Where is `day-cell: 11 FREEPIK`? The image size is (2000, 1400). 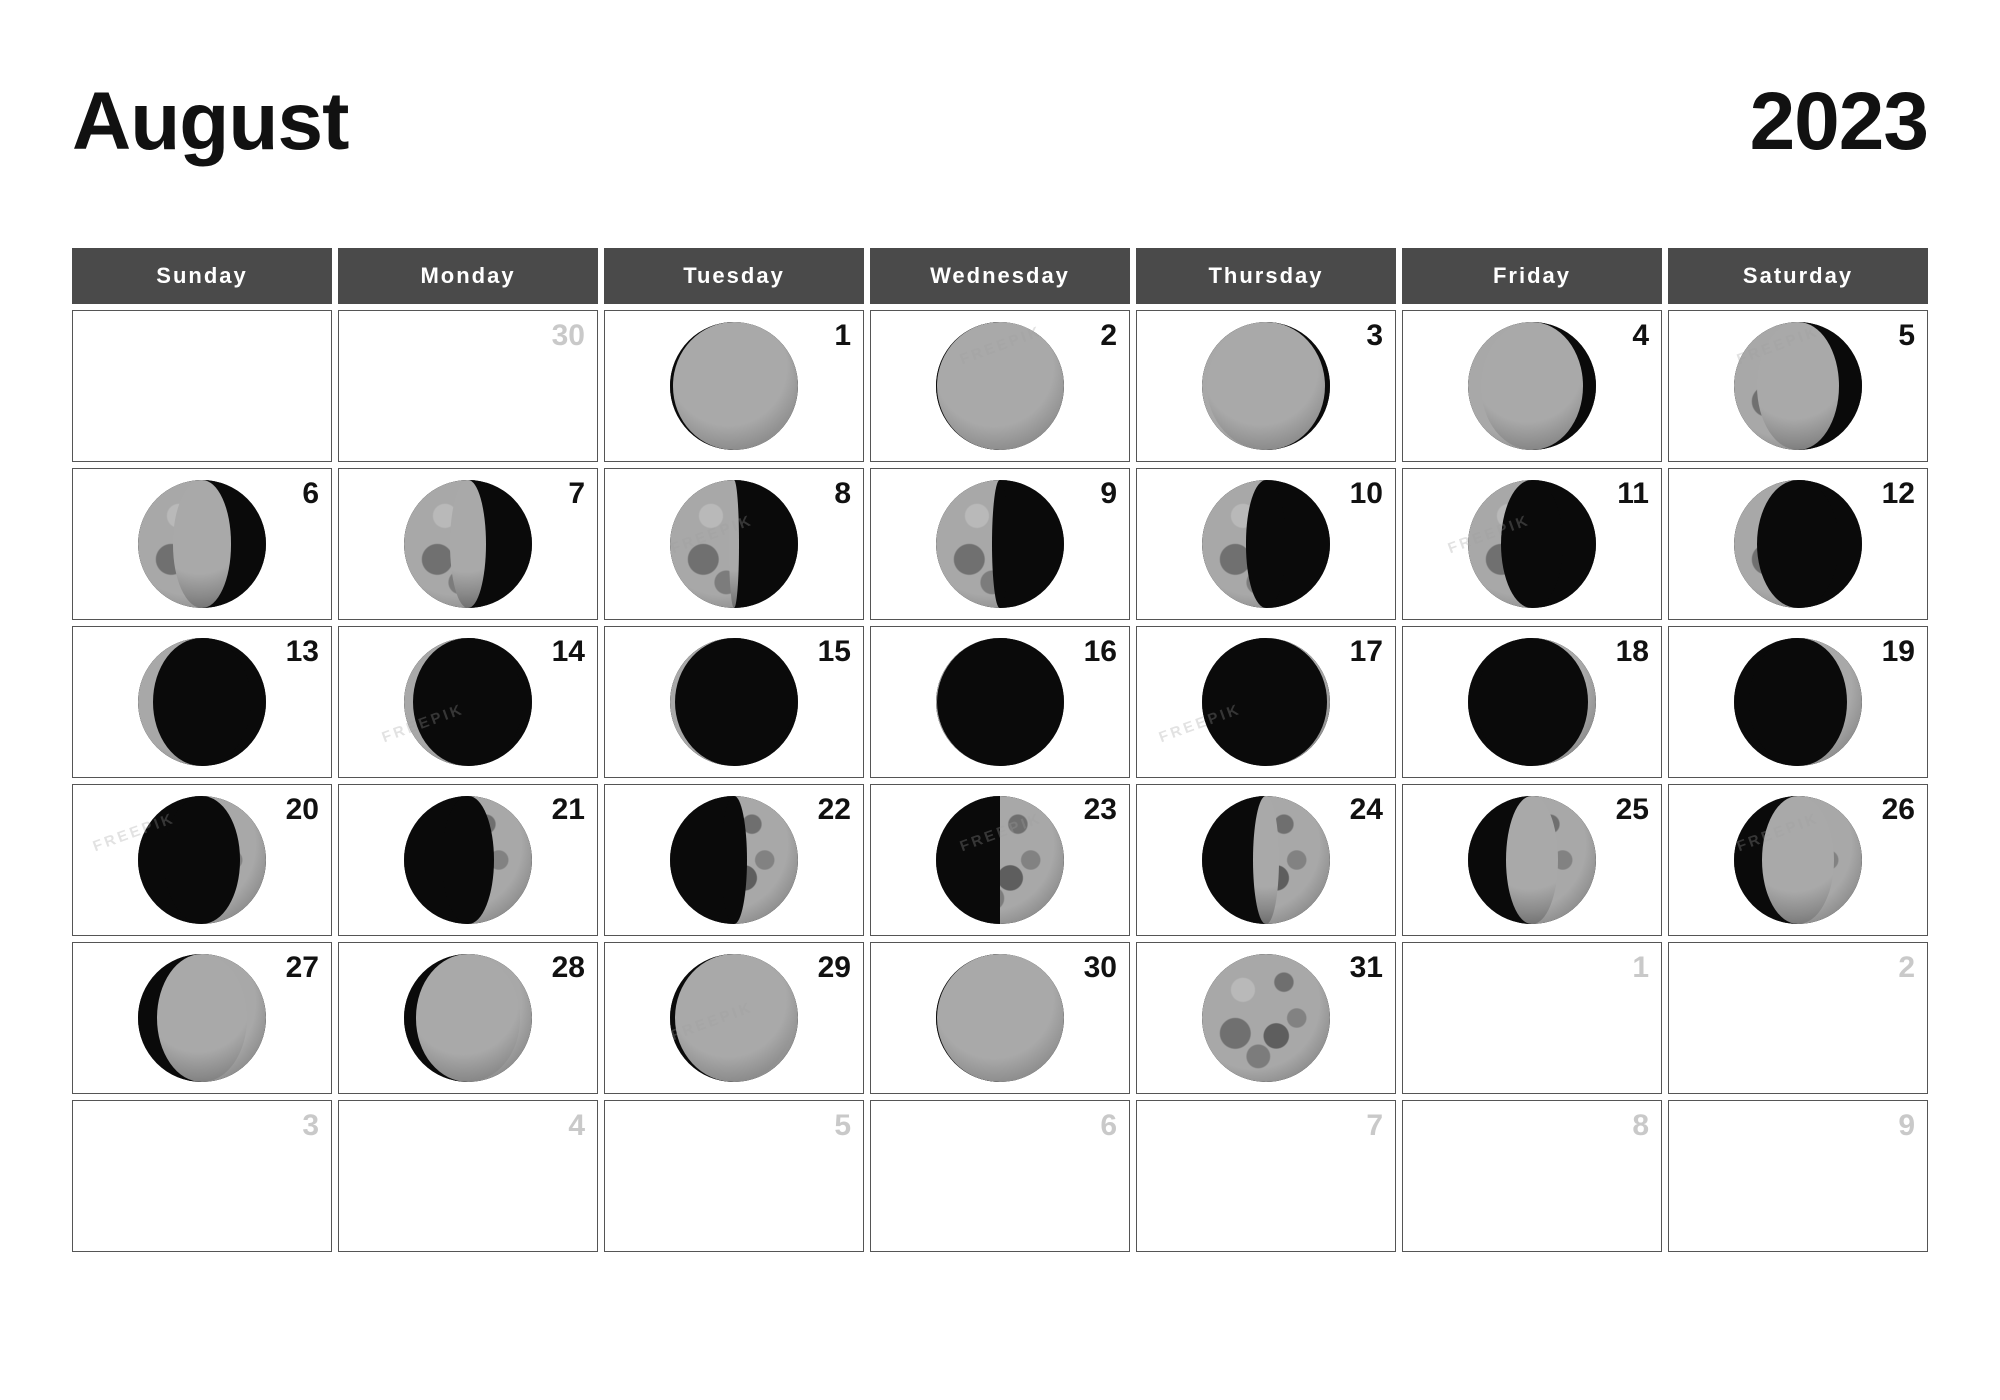
day-cell: 11 FREEPIK is located at coordinates (1532, 544).